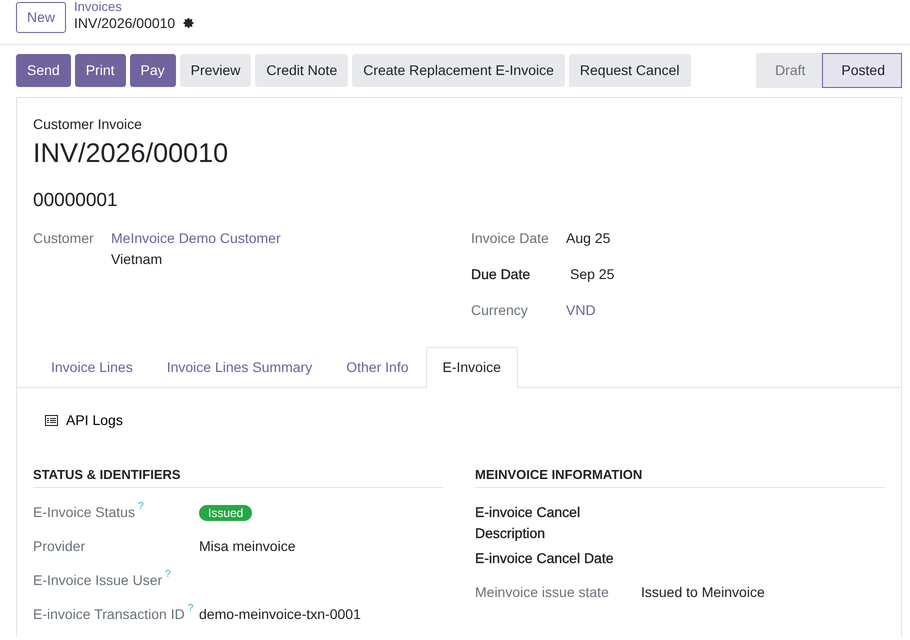  What do you see at coordinates (84, 420) in the screenshot?
I see `api-logs-button: API Logs` at bounding box center [84, 420].